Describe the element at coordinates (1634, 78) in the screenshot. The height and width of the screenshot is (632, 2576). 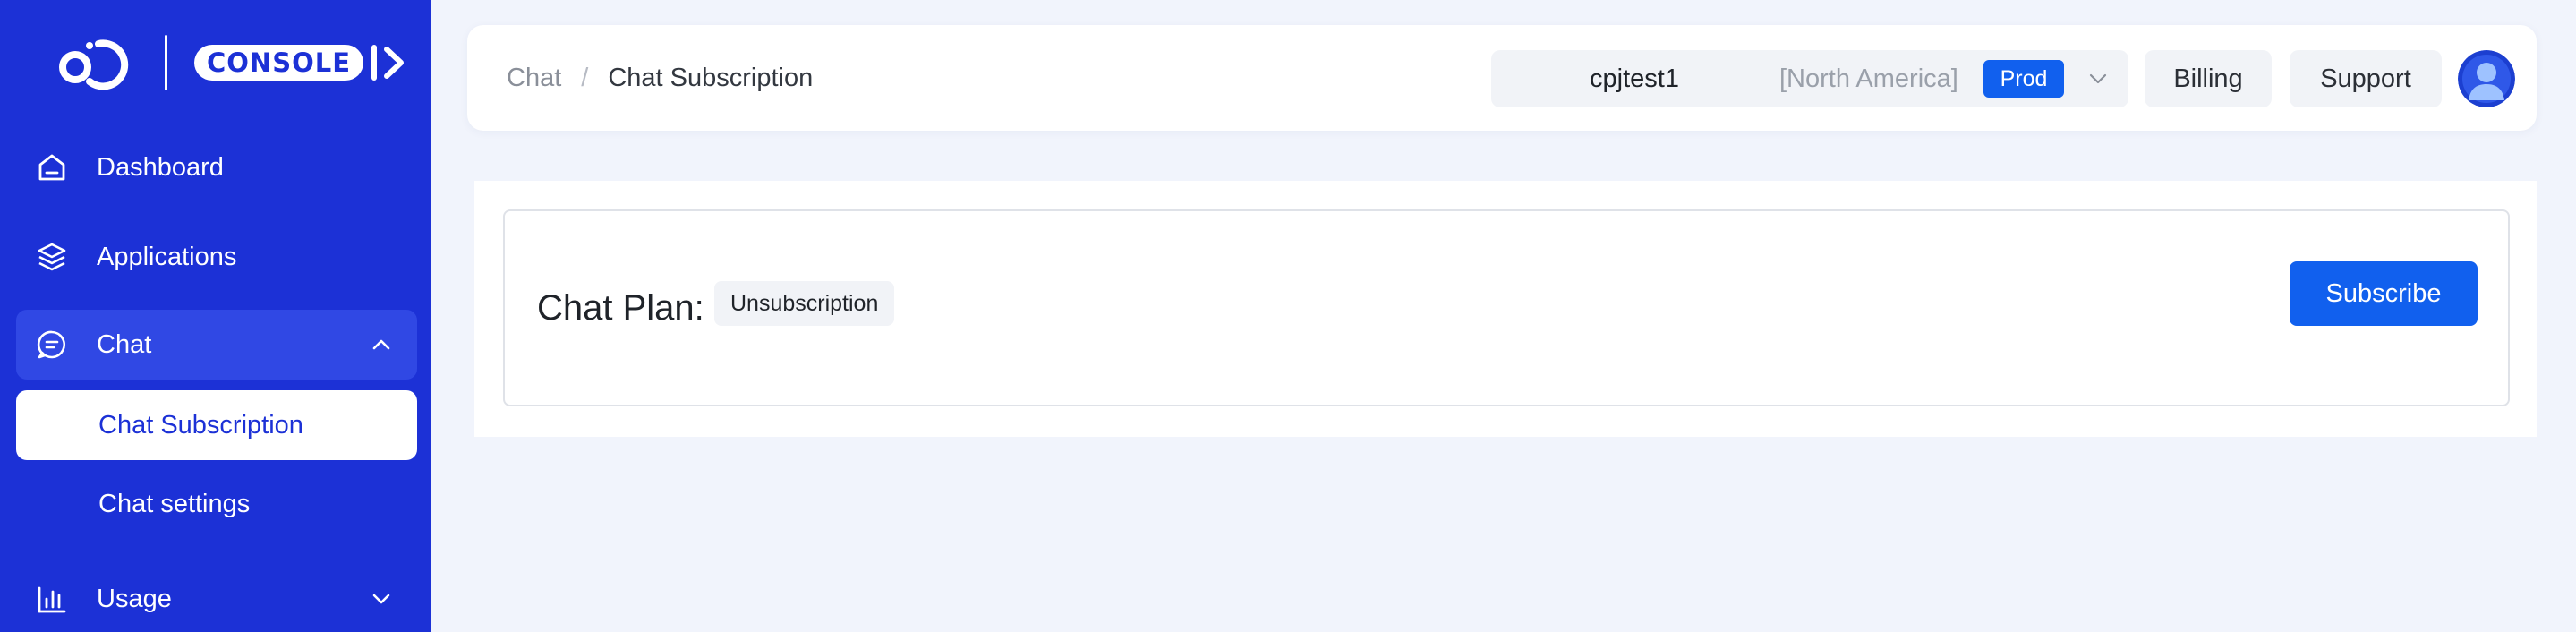
I see `account-name: cpjtest1` at that location.